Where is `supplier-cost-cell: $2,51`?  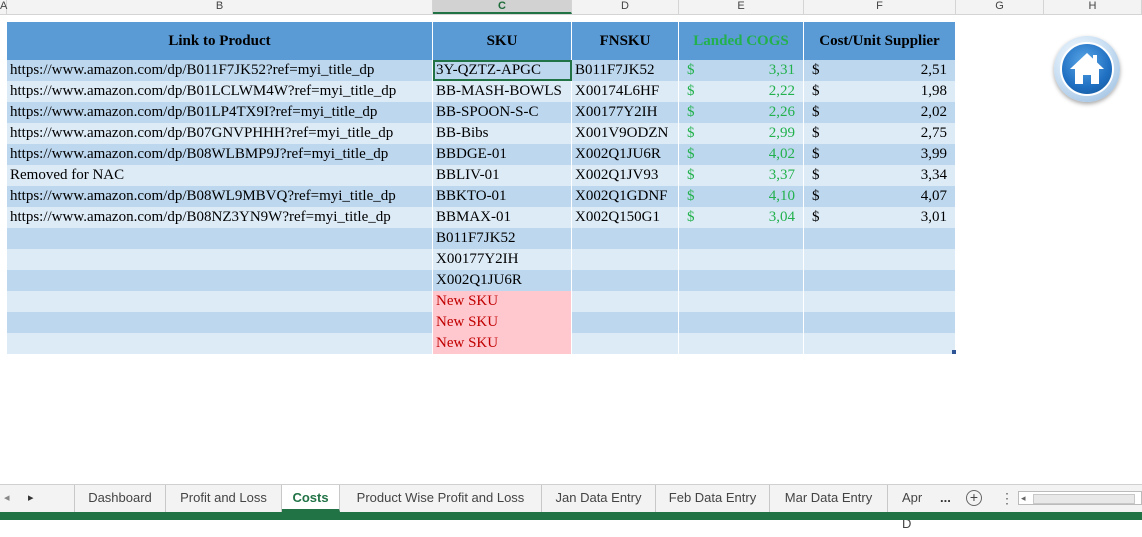
supplier-cost-cell: $2,51 is located at coordinates (880, 70).